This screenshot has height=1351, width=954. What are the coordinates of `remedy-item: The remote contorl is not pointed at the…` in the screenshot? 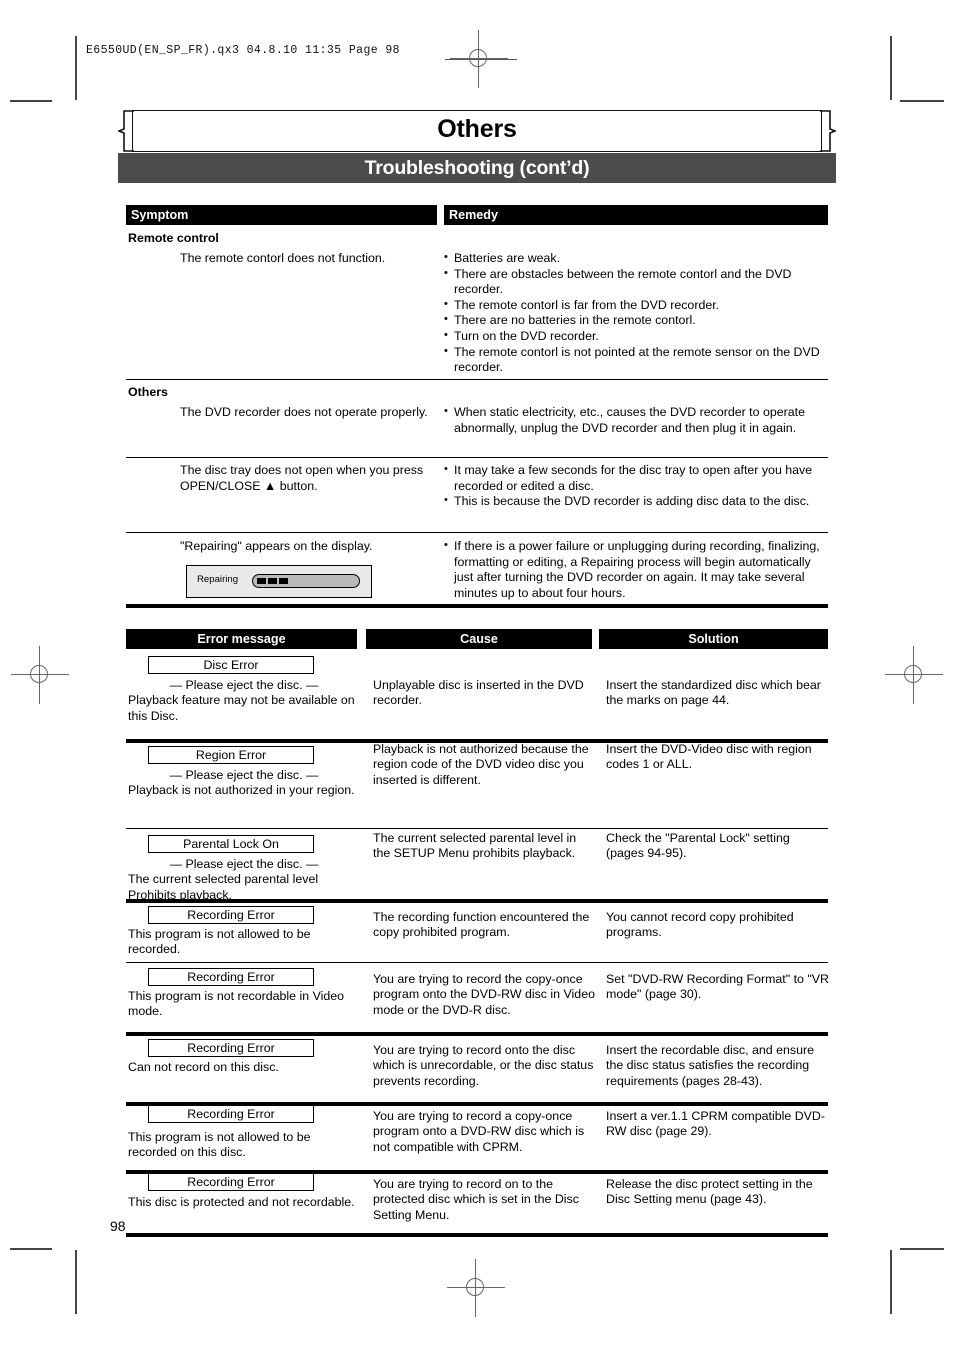 It's located at (637, 360).